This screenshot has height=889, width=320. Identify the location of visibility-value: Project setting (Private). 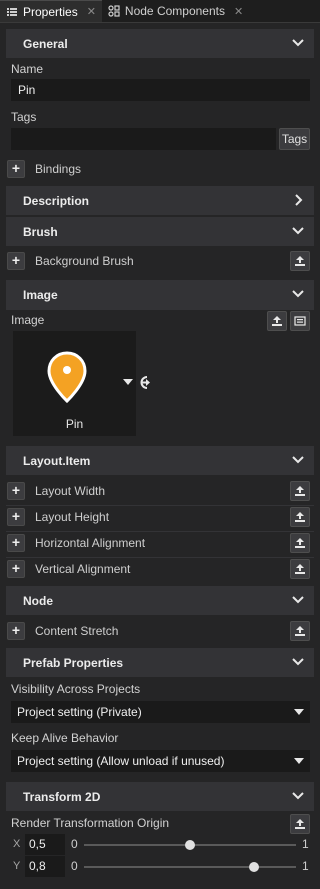
(79, 712).